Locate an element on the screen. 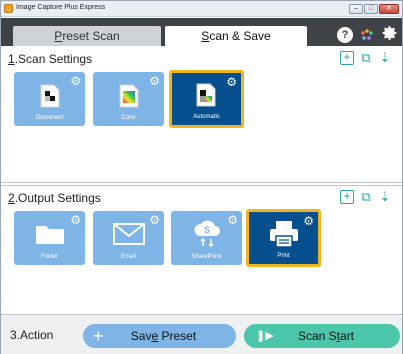 This screenshot has width=403, height=354. output-settings-tools: + ⧉ ⇣ is located at coordinates (362, 198).